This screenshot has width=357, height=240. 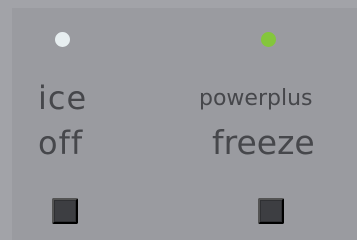 What do you see at coordinates (62, 39) in the screenshot?
I see `ice-off-indicator-light` at bounding box center [62, 39].